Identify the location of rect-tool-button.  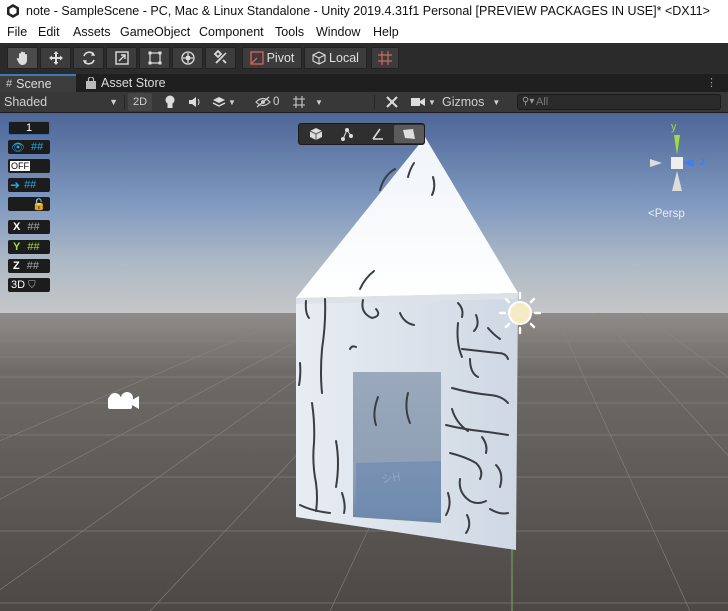
(154, 58).